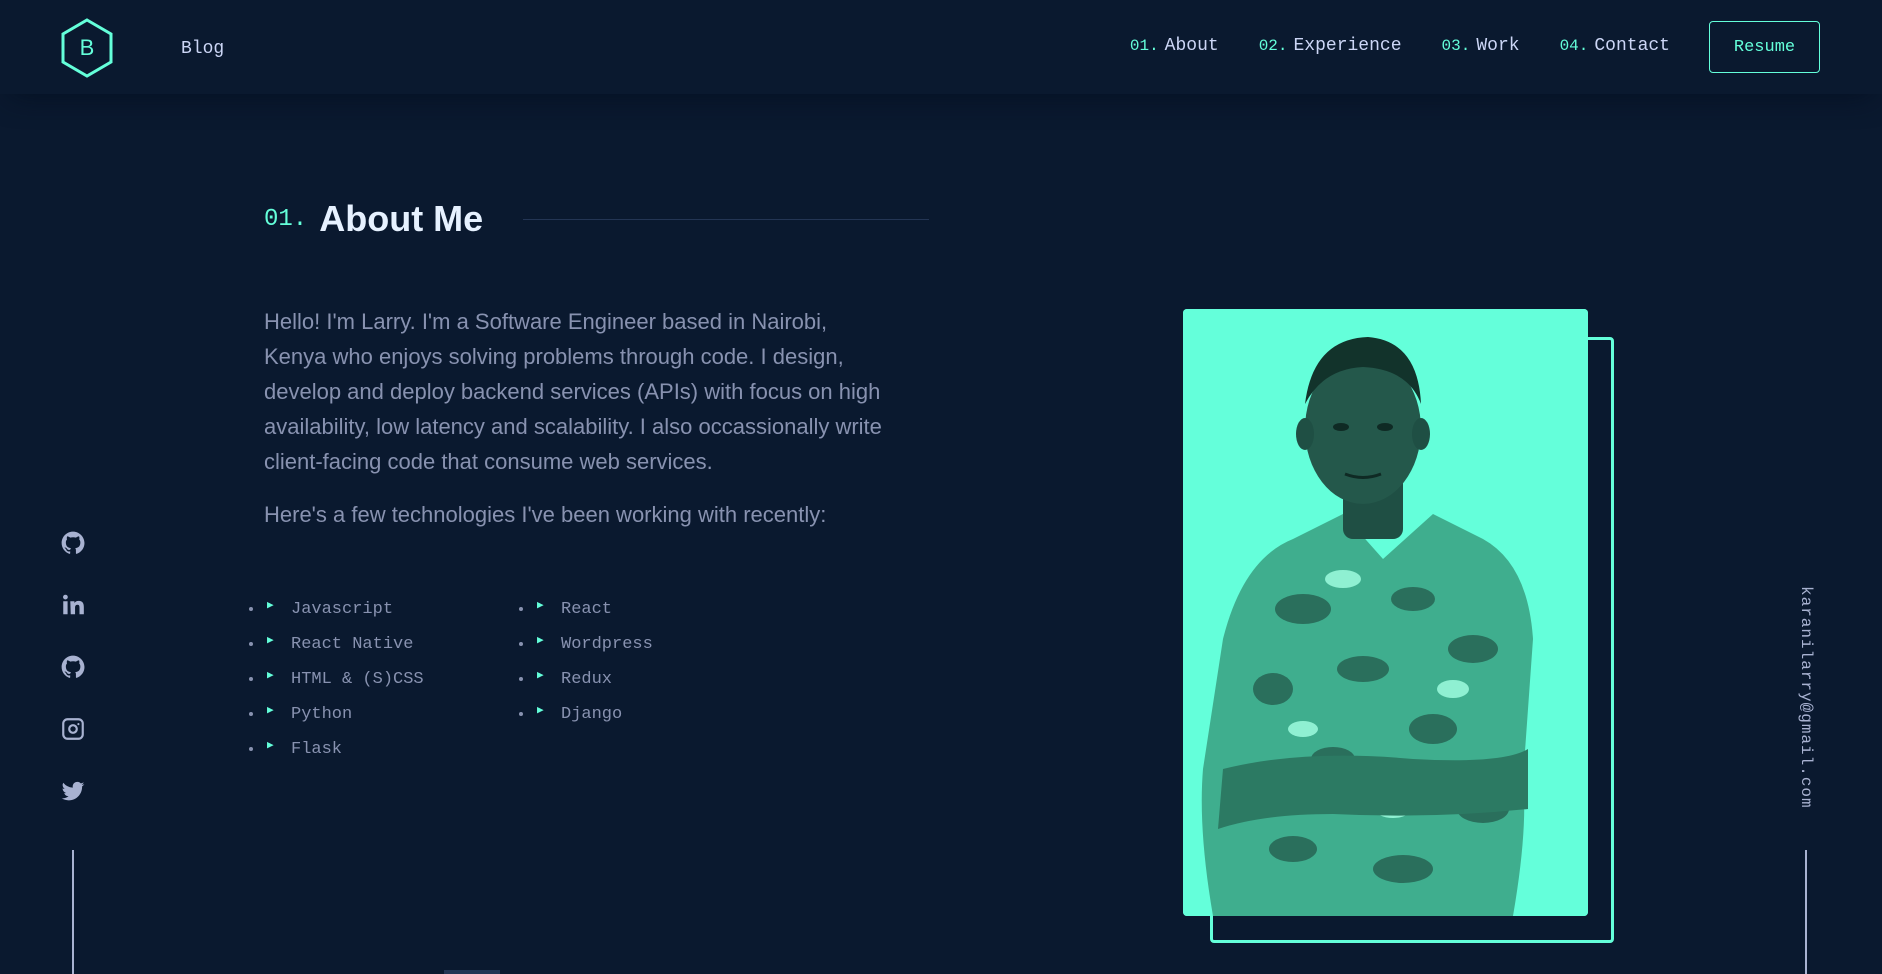 The image size is (1882, 974). What do you see at coordinates (73, 683) in the screenshot?
I see `social-links` at bounding box center [73, 683].